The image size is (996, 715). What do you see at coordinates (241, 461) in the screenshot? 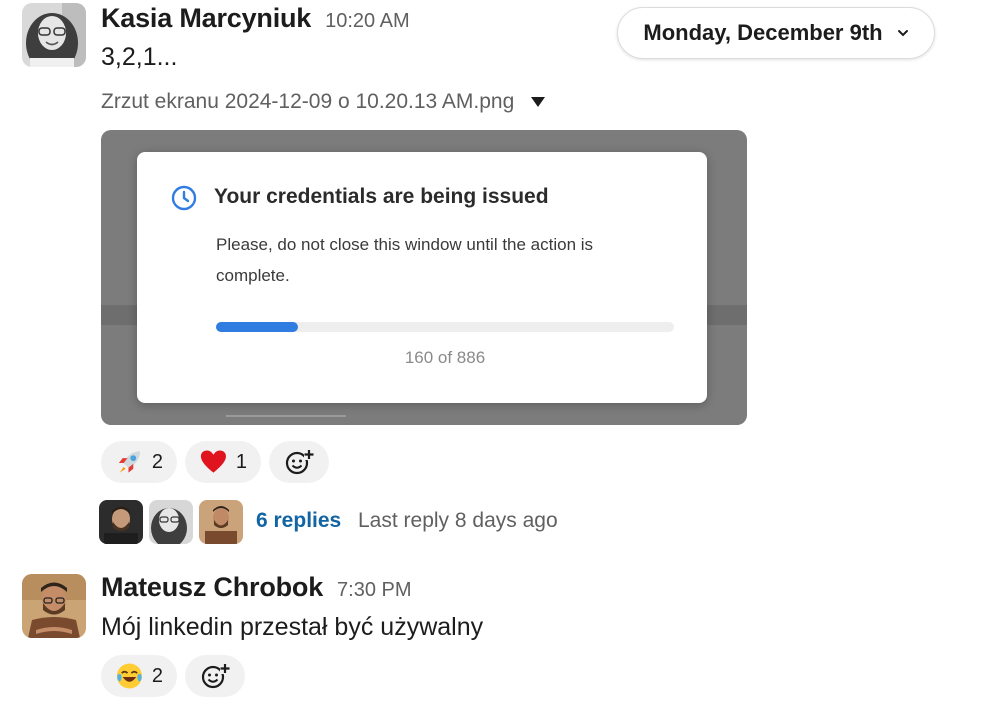
I see `reaction-count: 1` at bounding box center [241, 461].